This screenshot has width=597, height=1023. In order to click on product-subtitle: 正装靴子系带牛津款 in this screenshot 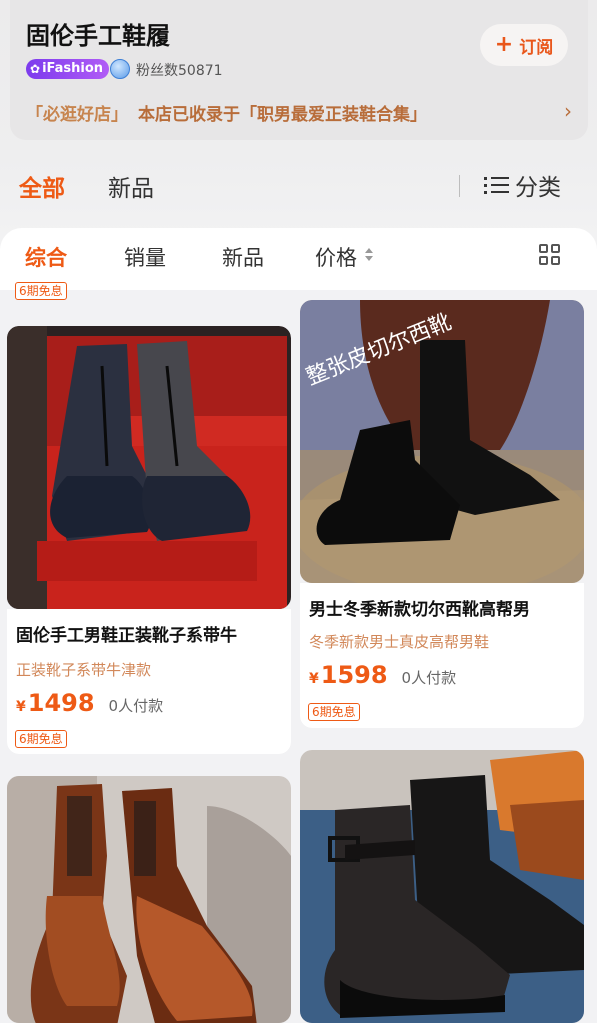, I will do `click(84, 670)`.